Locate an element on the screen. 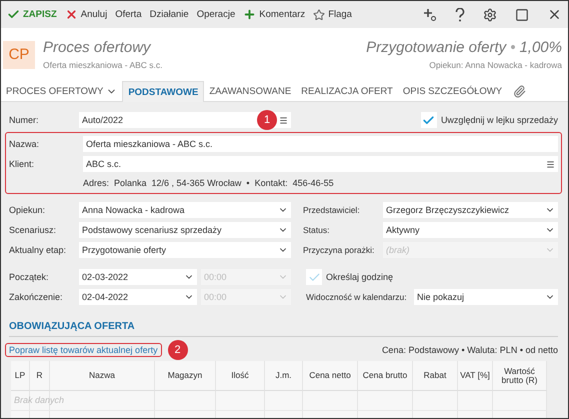  select-field: Nie pokazuj is located at coordinates (486, 297).